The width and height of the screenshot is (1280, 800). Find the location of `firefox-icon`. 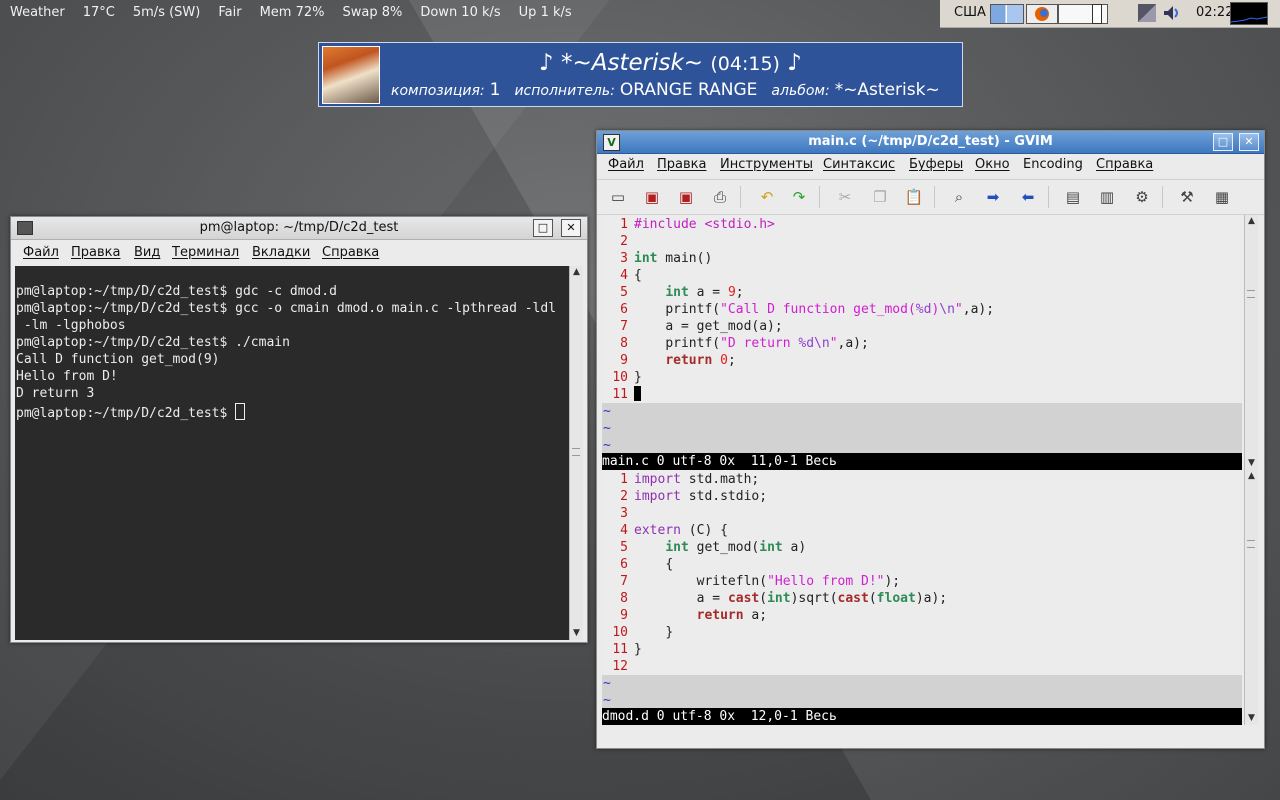

firefox-icon is located at coordinates (1042, 14).